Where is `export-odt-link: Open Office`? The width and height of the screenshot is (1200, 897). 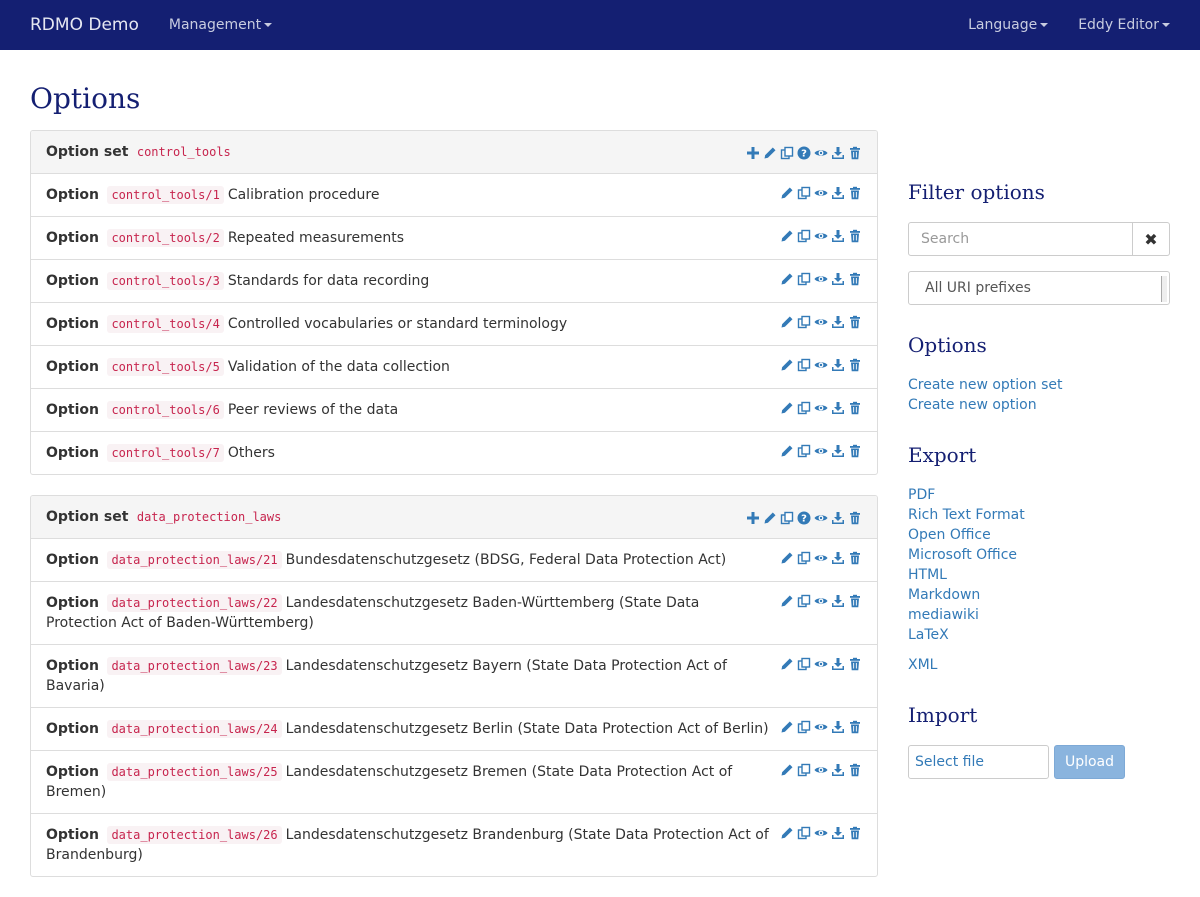 export-odt-link: Open Office is located at coordinates (1039, 535).